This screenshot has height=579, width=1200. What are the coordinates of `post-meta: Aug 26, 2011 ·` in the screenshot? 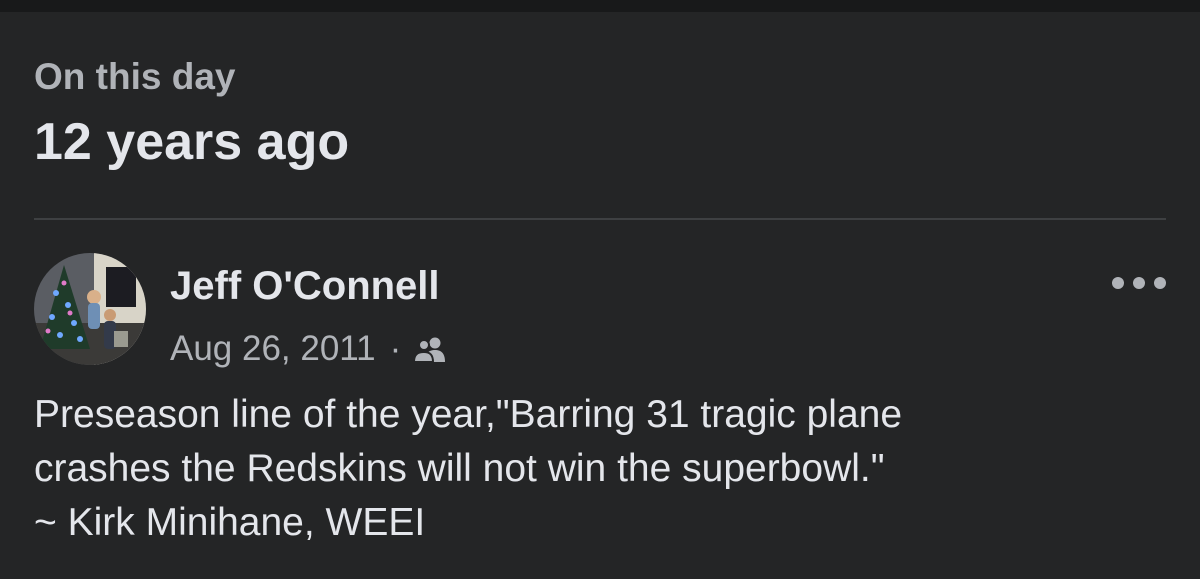 It's located at (308, 349).